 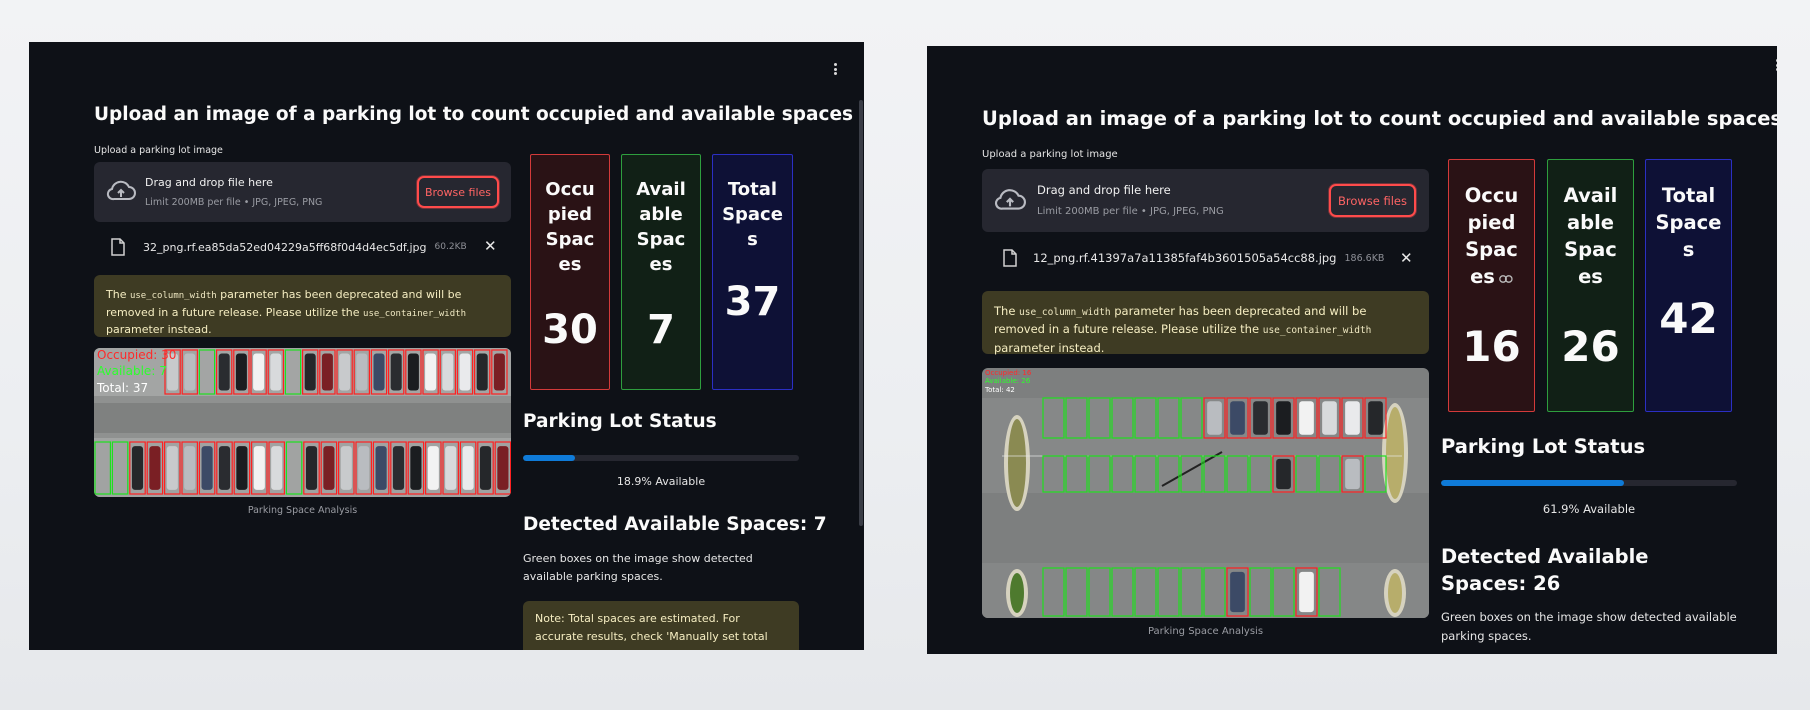 I want to click on file-size: 186.6KB, so click(x=1364, y=258).